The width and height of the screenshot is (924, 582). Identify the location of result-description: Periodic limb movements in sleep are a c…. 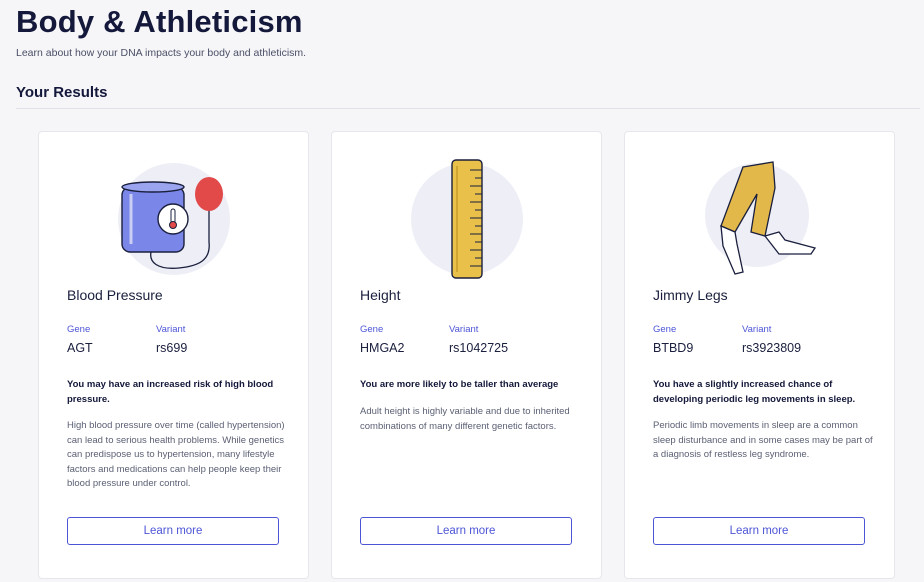
(763, 440).